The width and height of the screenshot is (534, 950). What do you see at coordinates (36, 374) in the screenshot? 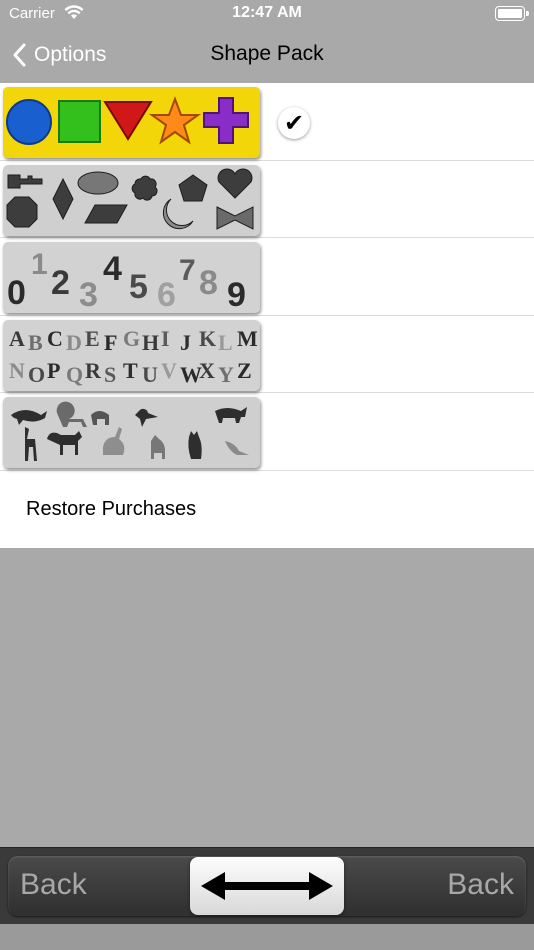
I see `letter-char-o: O` at bounding box center [36, 374].